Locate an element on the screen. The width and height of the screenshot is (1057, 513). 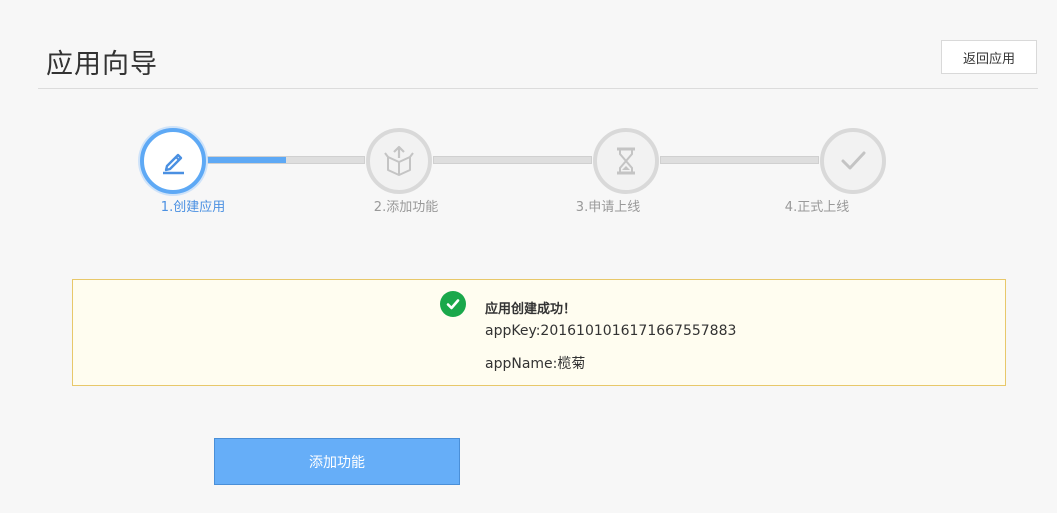
app-key-text: appKey:2016101016171667557883 is located at coordinates (611, 331).